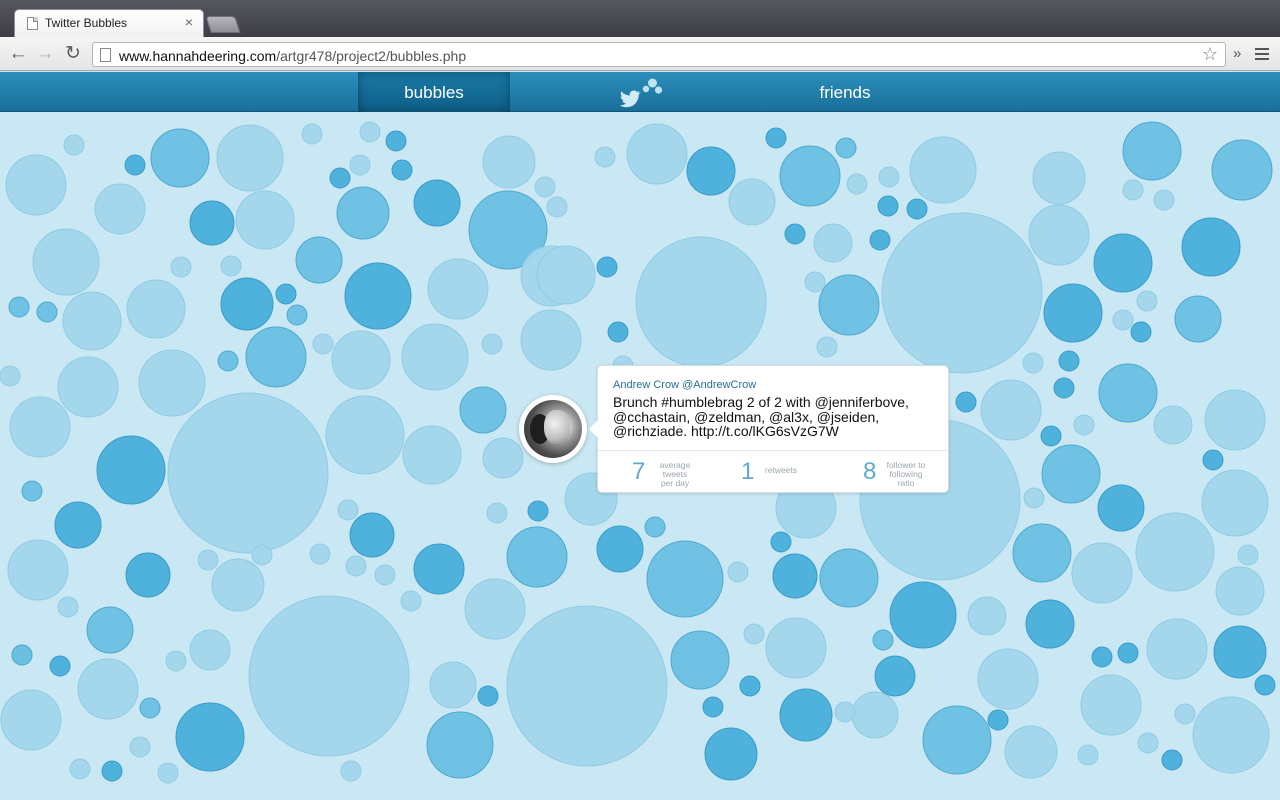 This screenshot has height=800, width=1280. Describe the element at coordinates (45, 54) in the screenshot. I see `forward-arrow-icon: →` at that location.